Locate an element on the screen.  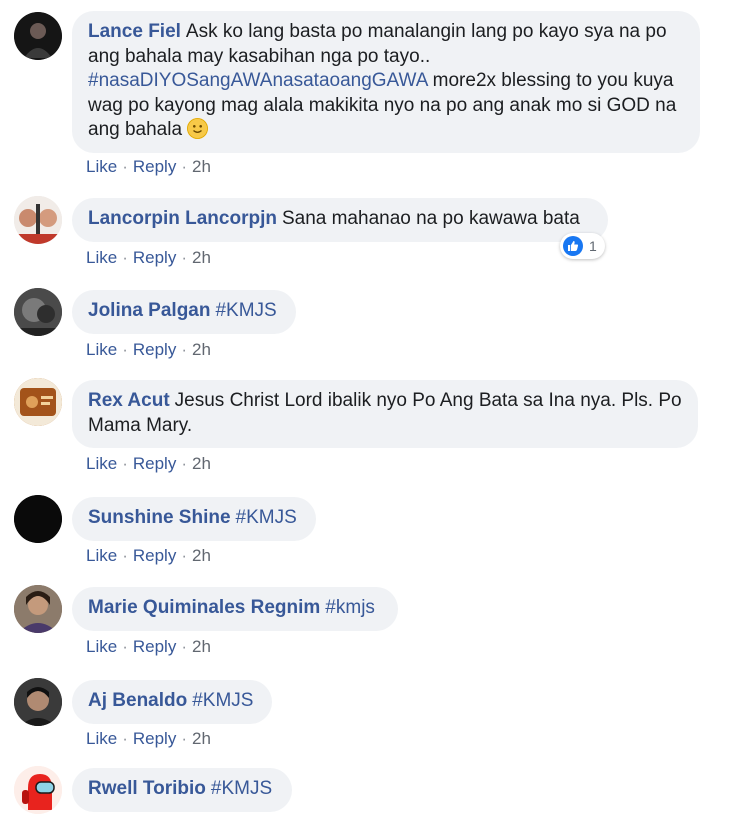
comment-bubble: Marie Quiminales Regnim #kmjs is located at coordinates (235, 609).